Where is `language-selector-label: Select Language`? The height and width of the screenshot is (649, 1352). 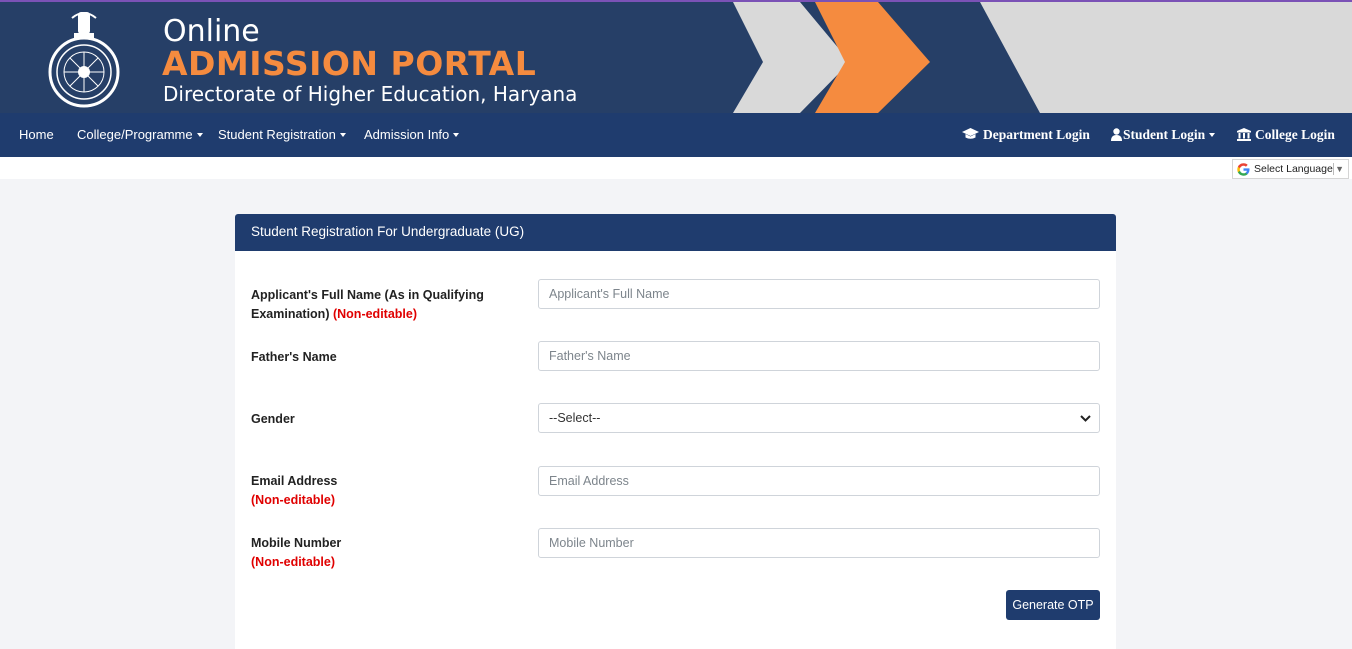 language-selector-label: Select Language is located at coordinates (1293, 169).